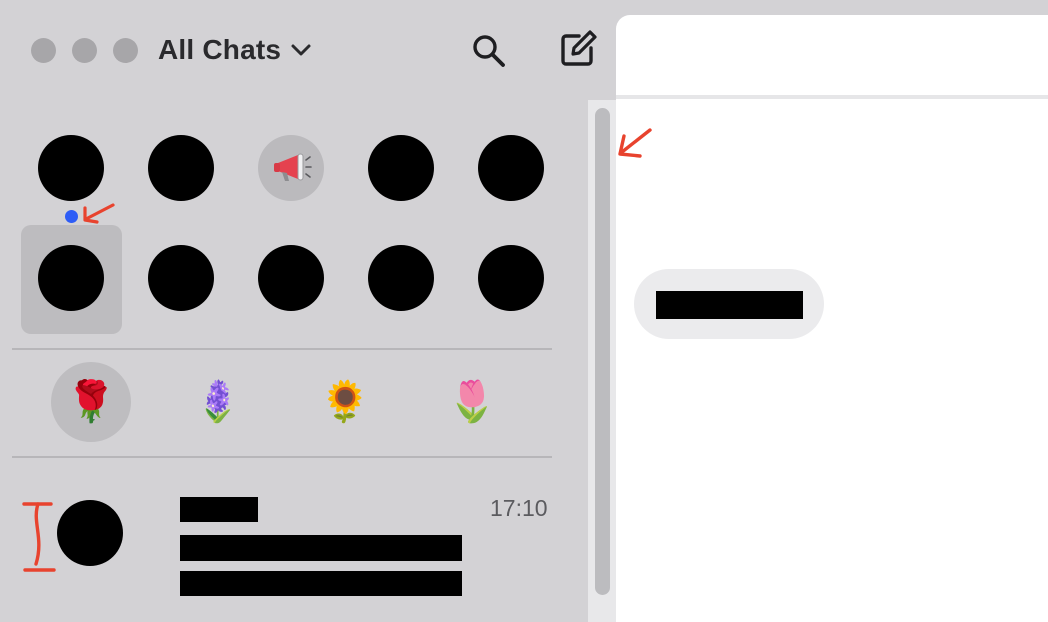 The image size is (1048, 622). What do you see at coordinates (832, 97) in the screenshot?
I see `conversation-header-divider` at bounding box center [832, 97].